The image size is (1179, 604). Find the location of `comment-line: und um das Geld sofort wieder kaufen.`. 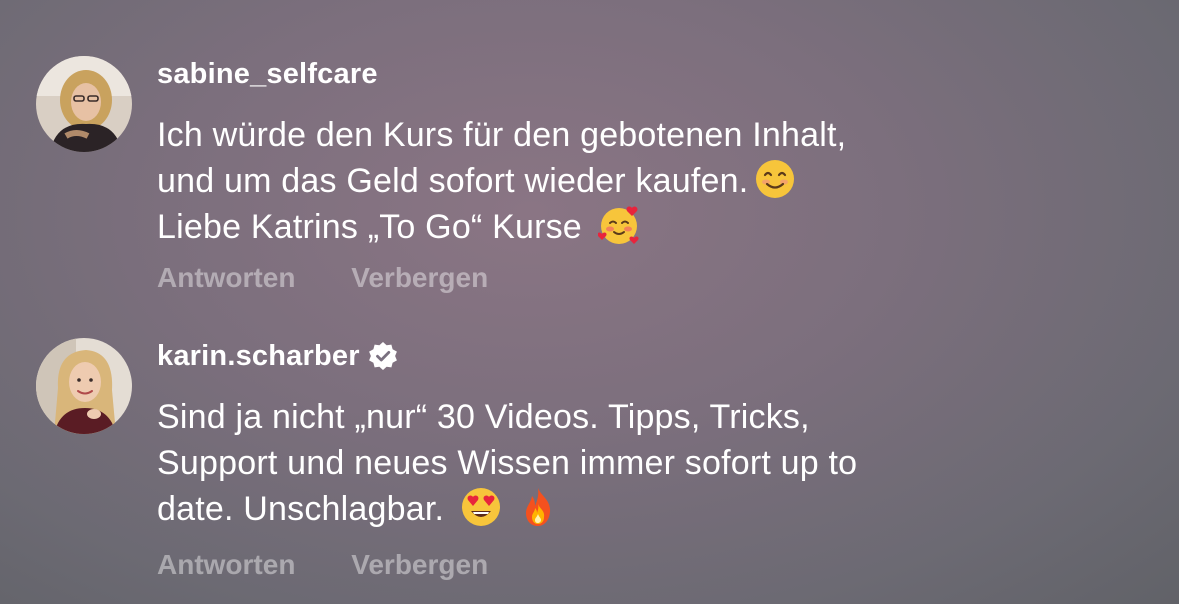

comment-line: und um das Geld sofort wieder kaufen. is located at coordinates (453, 181).